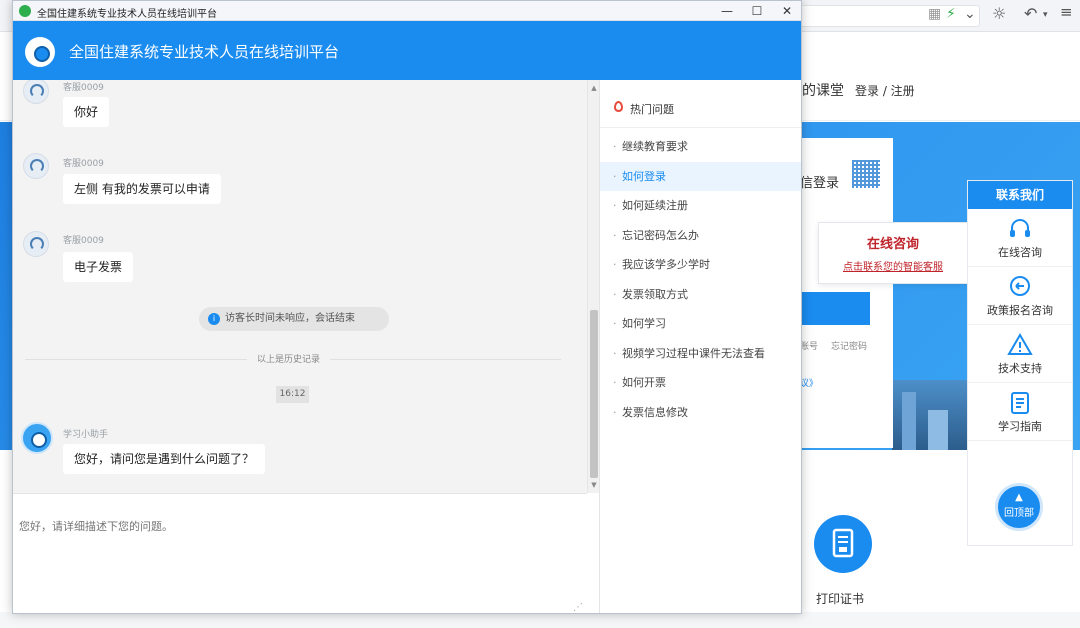 The image size is (1080, 628). Describe the element at coordinates (1020, 195) in the screenshot. I see `contact-panel-title: 联系我们` at that location.